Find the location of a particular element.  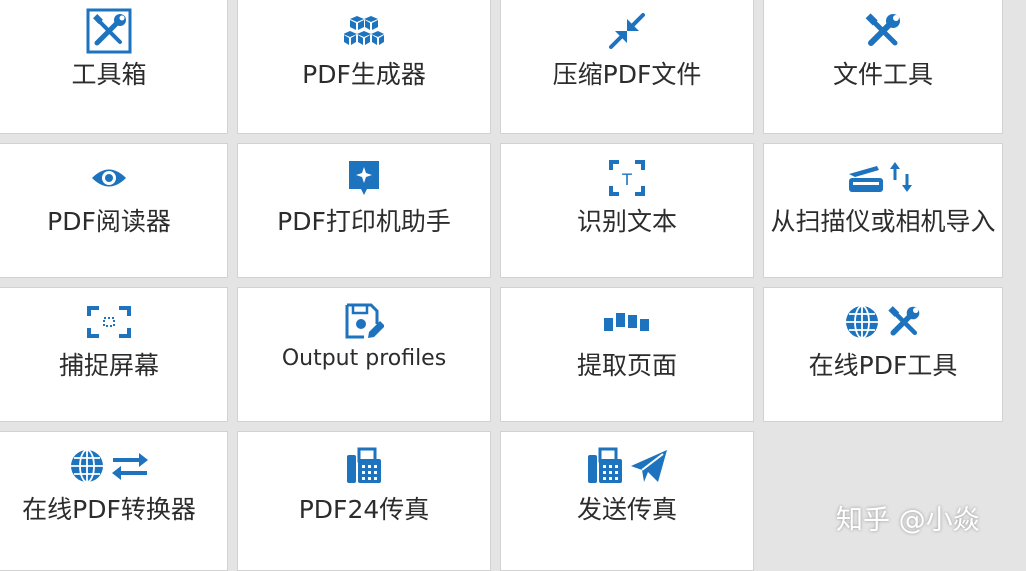

tile-extract-pages: 提取页面 is located at coordinates (627, 354).